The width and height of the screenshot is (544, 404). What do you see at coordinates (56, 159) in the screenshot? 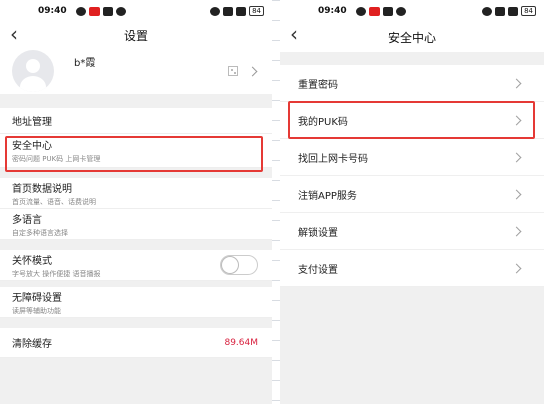
I see `item-subtitle: 密码问题 PUK码 上网卡管理` at bounding box center [56, 159].